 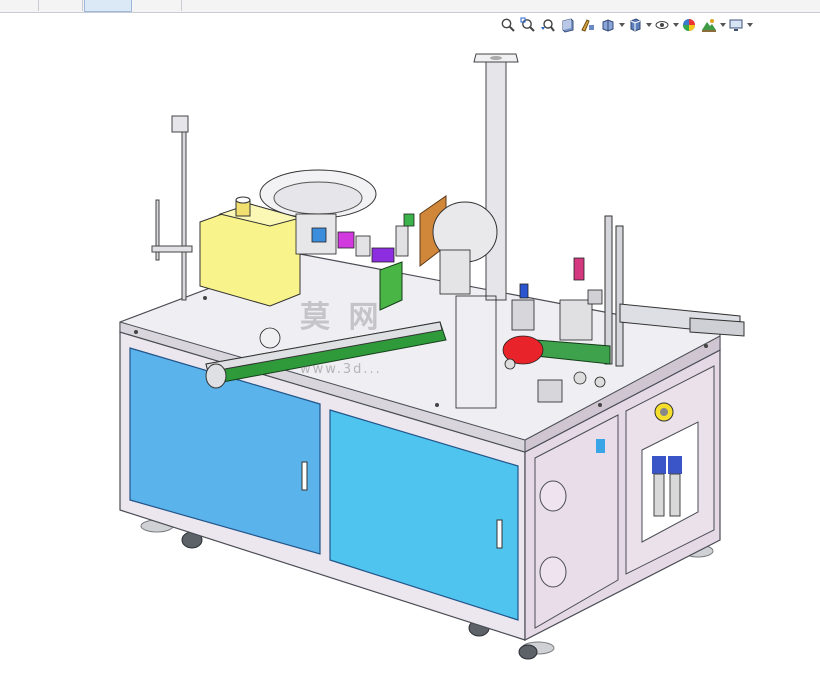 What do you see at coordinates (341, 317) in the screenshot?
I see `watermark-text: 莫 网` at bounding box center [341, 317].